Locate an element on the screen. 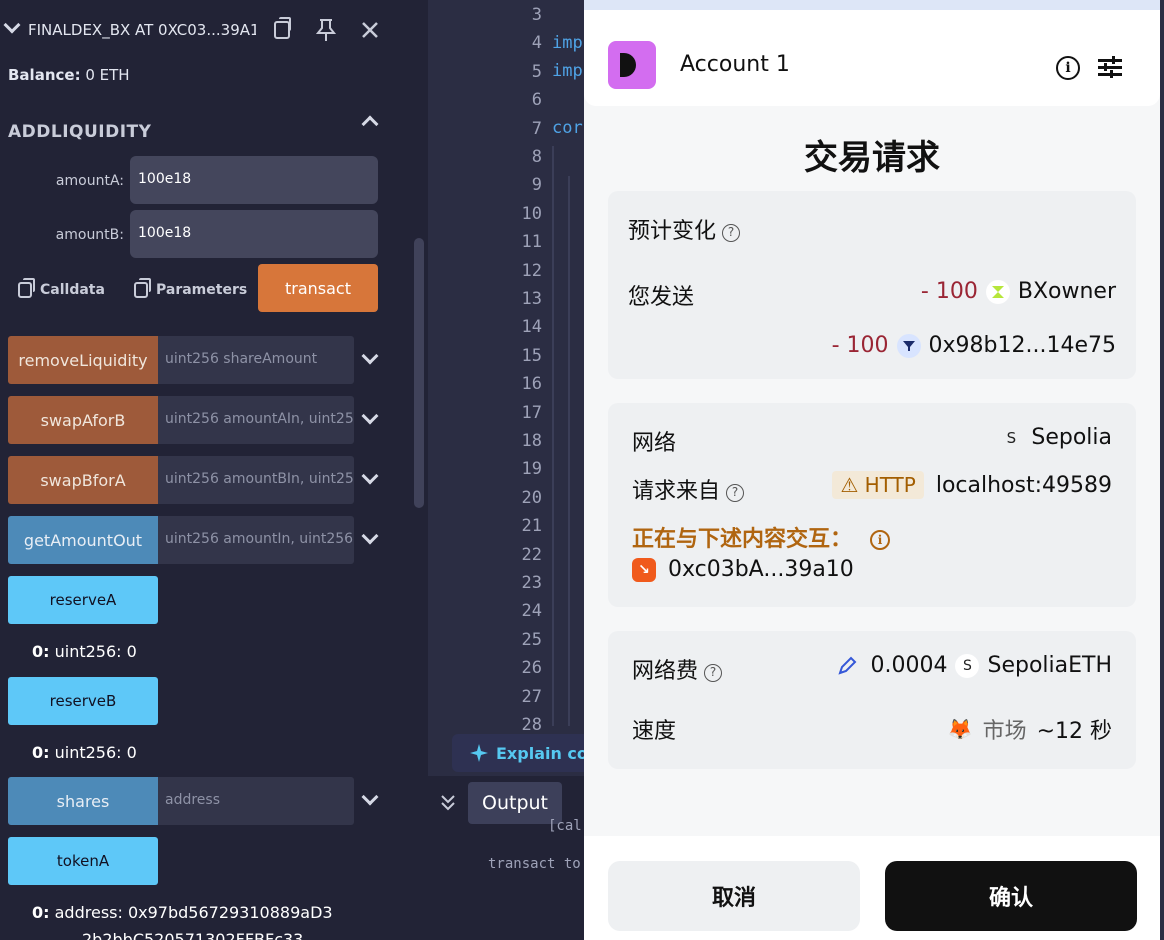 The width and height of the screenshot is (1164, 940). http-badge-text: HTTP is located at coordinates (890, 485).